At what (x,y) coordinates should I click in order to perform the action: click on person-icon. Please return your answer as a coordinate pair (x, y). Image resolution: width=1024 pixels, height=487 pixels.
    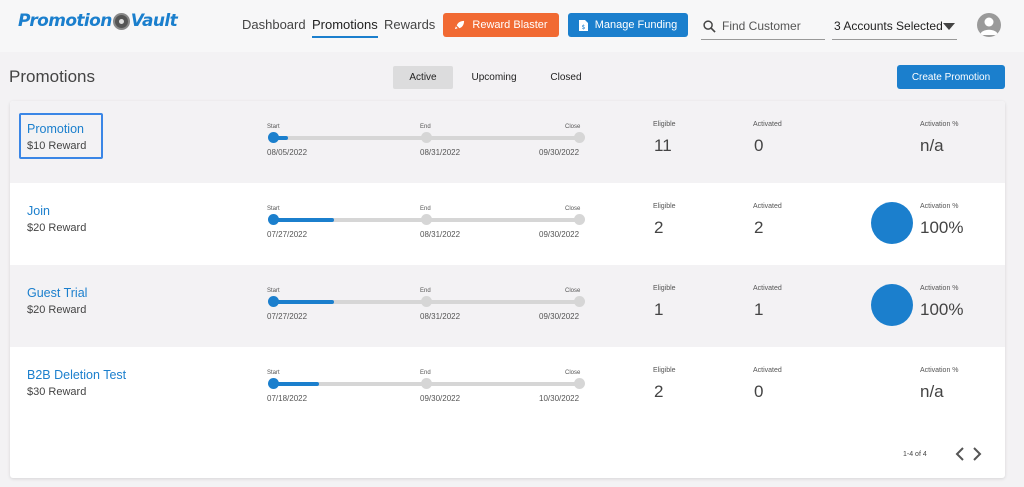
    Looking at the image, I should click on (989, 26).